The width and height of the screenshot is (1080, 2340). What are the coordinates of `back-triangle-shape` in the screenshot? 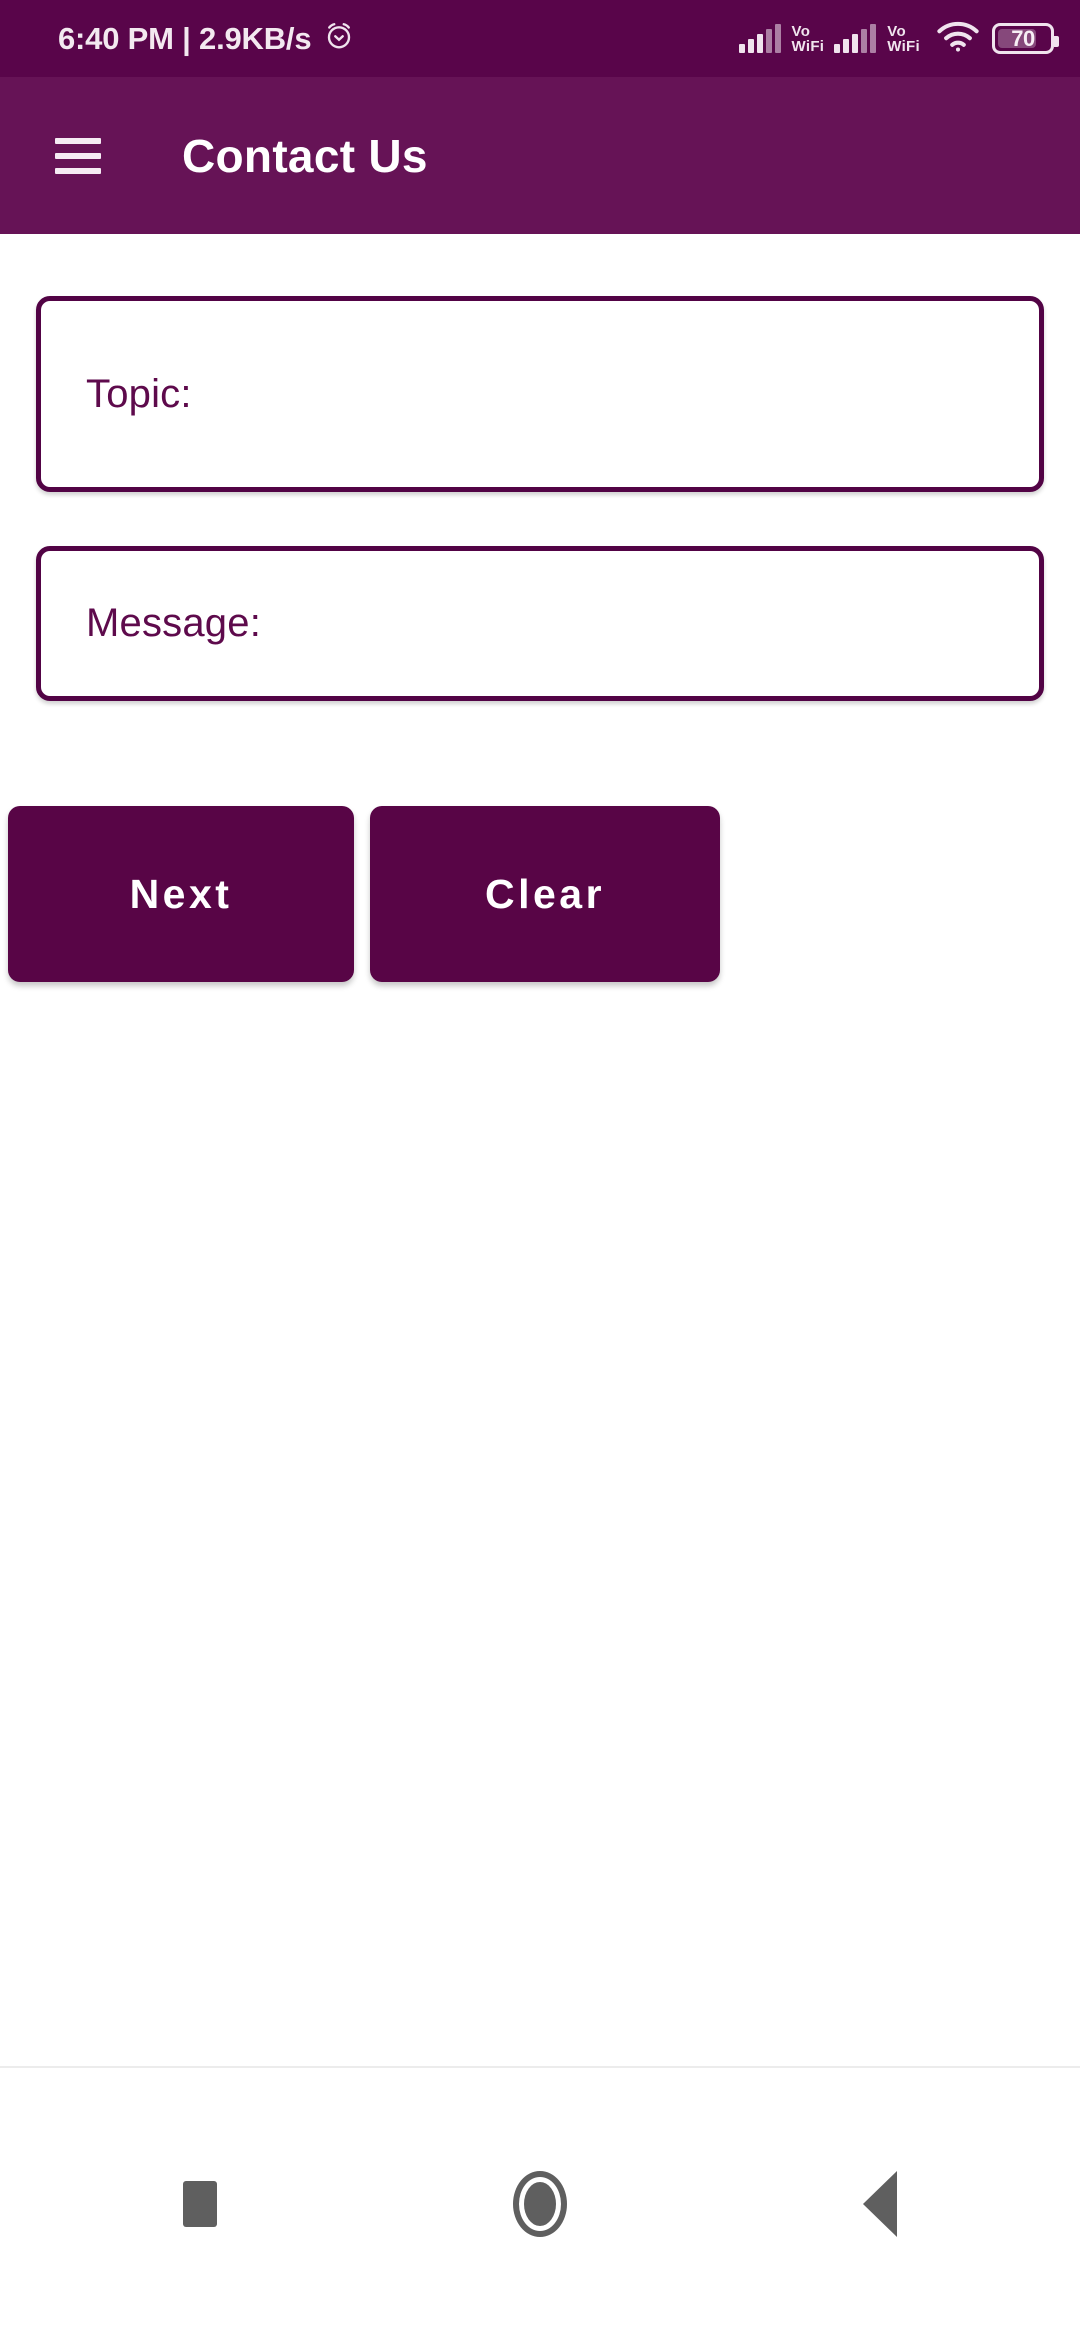 It's located at (880, 2204).